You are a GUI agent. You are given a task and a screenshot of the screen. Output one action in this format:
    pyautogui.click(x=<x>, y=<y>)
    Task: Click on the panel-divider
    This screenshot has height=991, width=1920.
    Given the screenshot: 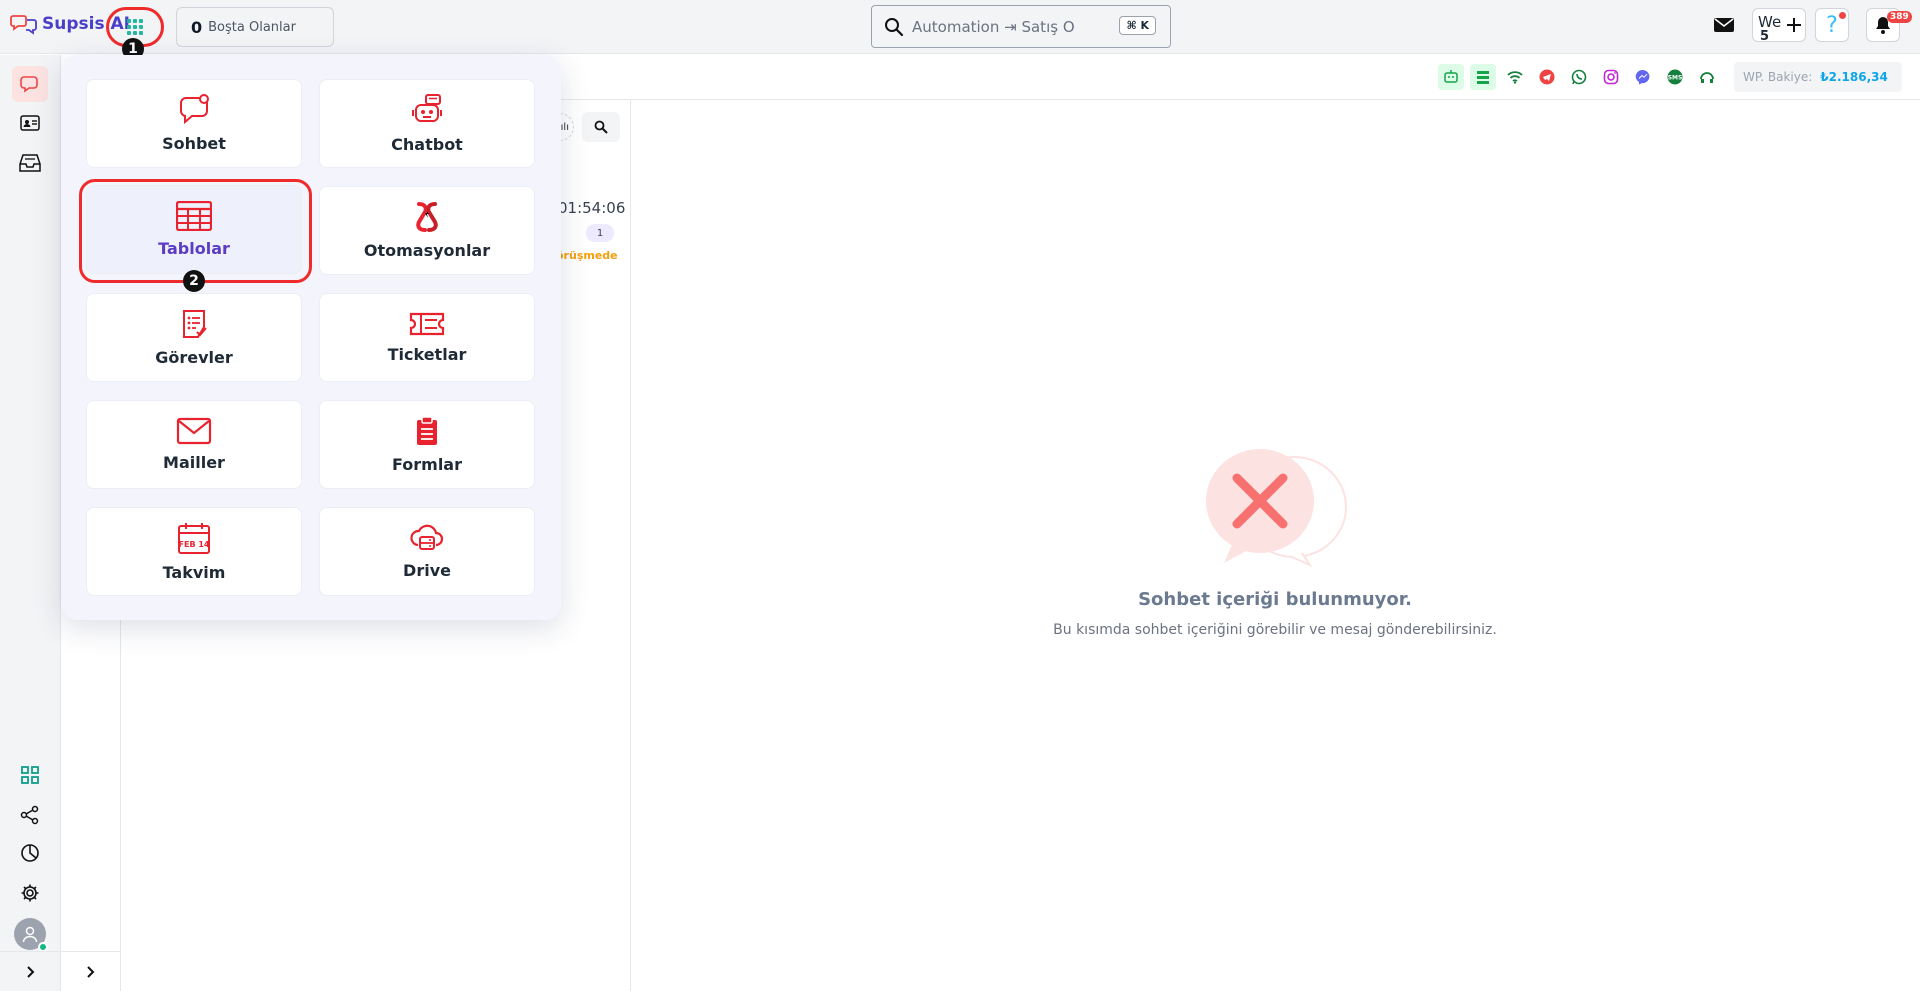 What is the action you would take?
    pyautogui.click(x=630, y=545)
    